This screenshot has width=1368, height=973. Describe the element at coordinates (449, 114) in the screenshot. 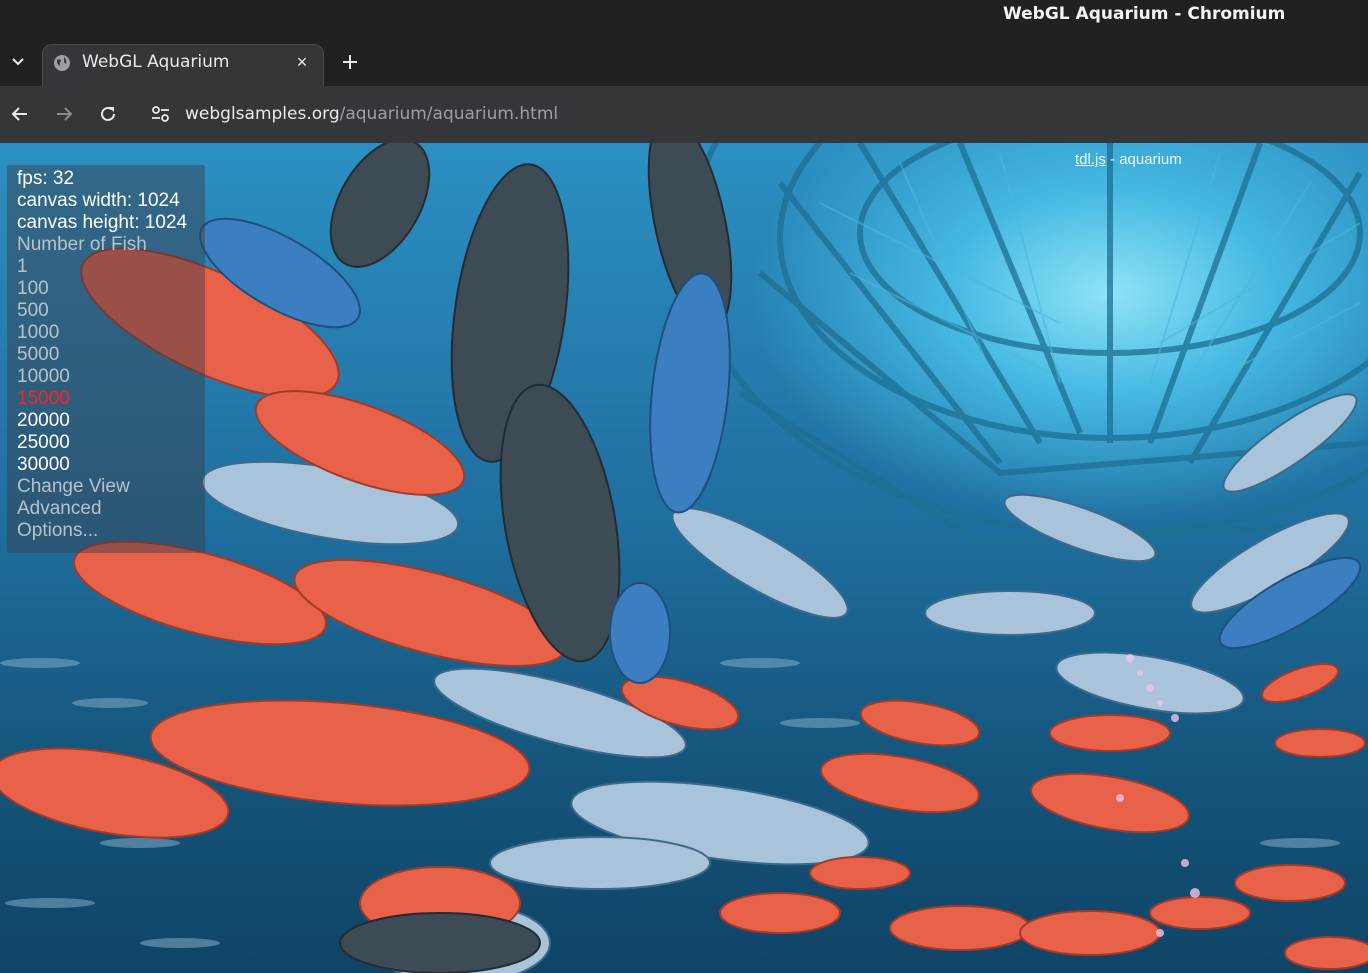

I see `url-path: /aquarium/aquarium.html` at that location.